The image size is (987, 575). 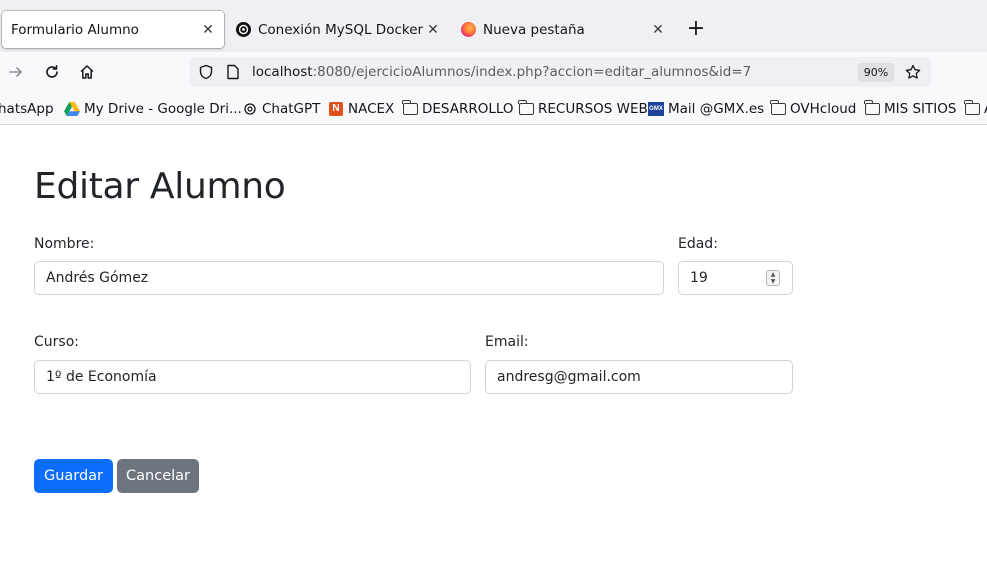 I want to click on bookmark-label: ChatGPT, so click(x=291, y=109).